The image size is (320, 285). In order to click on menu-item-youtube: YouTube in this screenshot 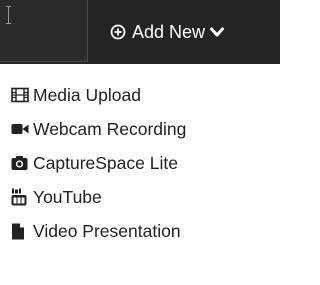, I will do `click(140, 197)`.